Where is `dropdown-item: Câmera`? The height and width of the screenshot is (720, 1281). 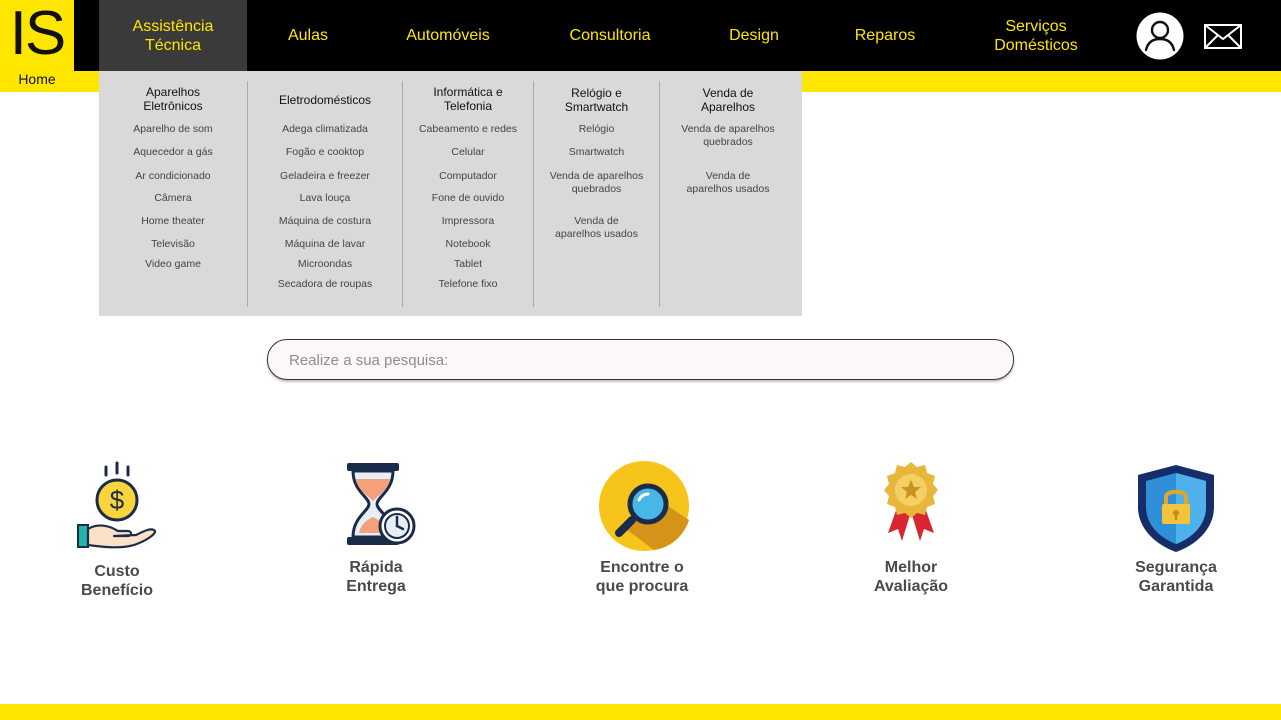
dropdown-item: Câmera is located at coordinates (173, 198).